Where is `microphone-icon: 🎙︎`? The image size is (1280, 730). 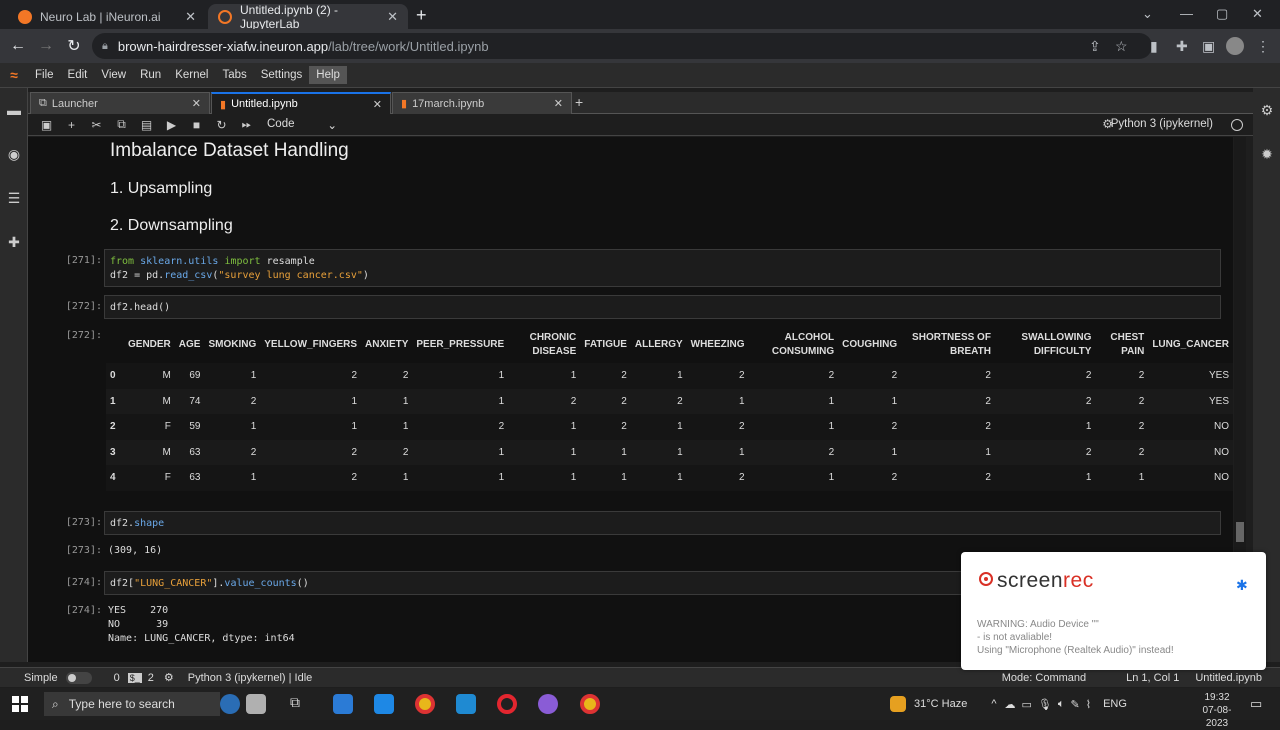
microphone-icon: 🎙︎ is located at coordinates (1045, 704).